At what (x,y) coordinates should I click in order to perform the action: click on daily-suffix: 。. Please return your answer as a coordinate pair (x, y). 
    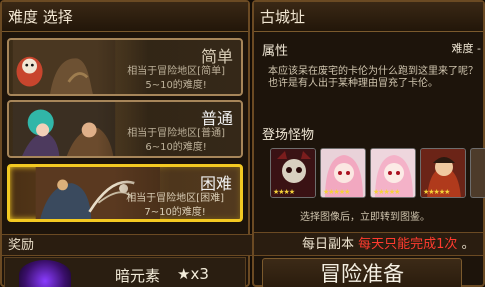
    Looking at the image, I should click on (468, 244).